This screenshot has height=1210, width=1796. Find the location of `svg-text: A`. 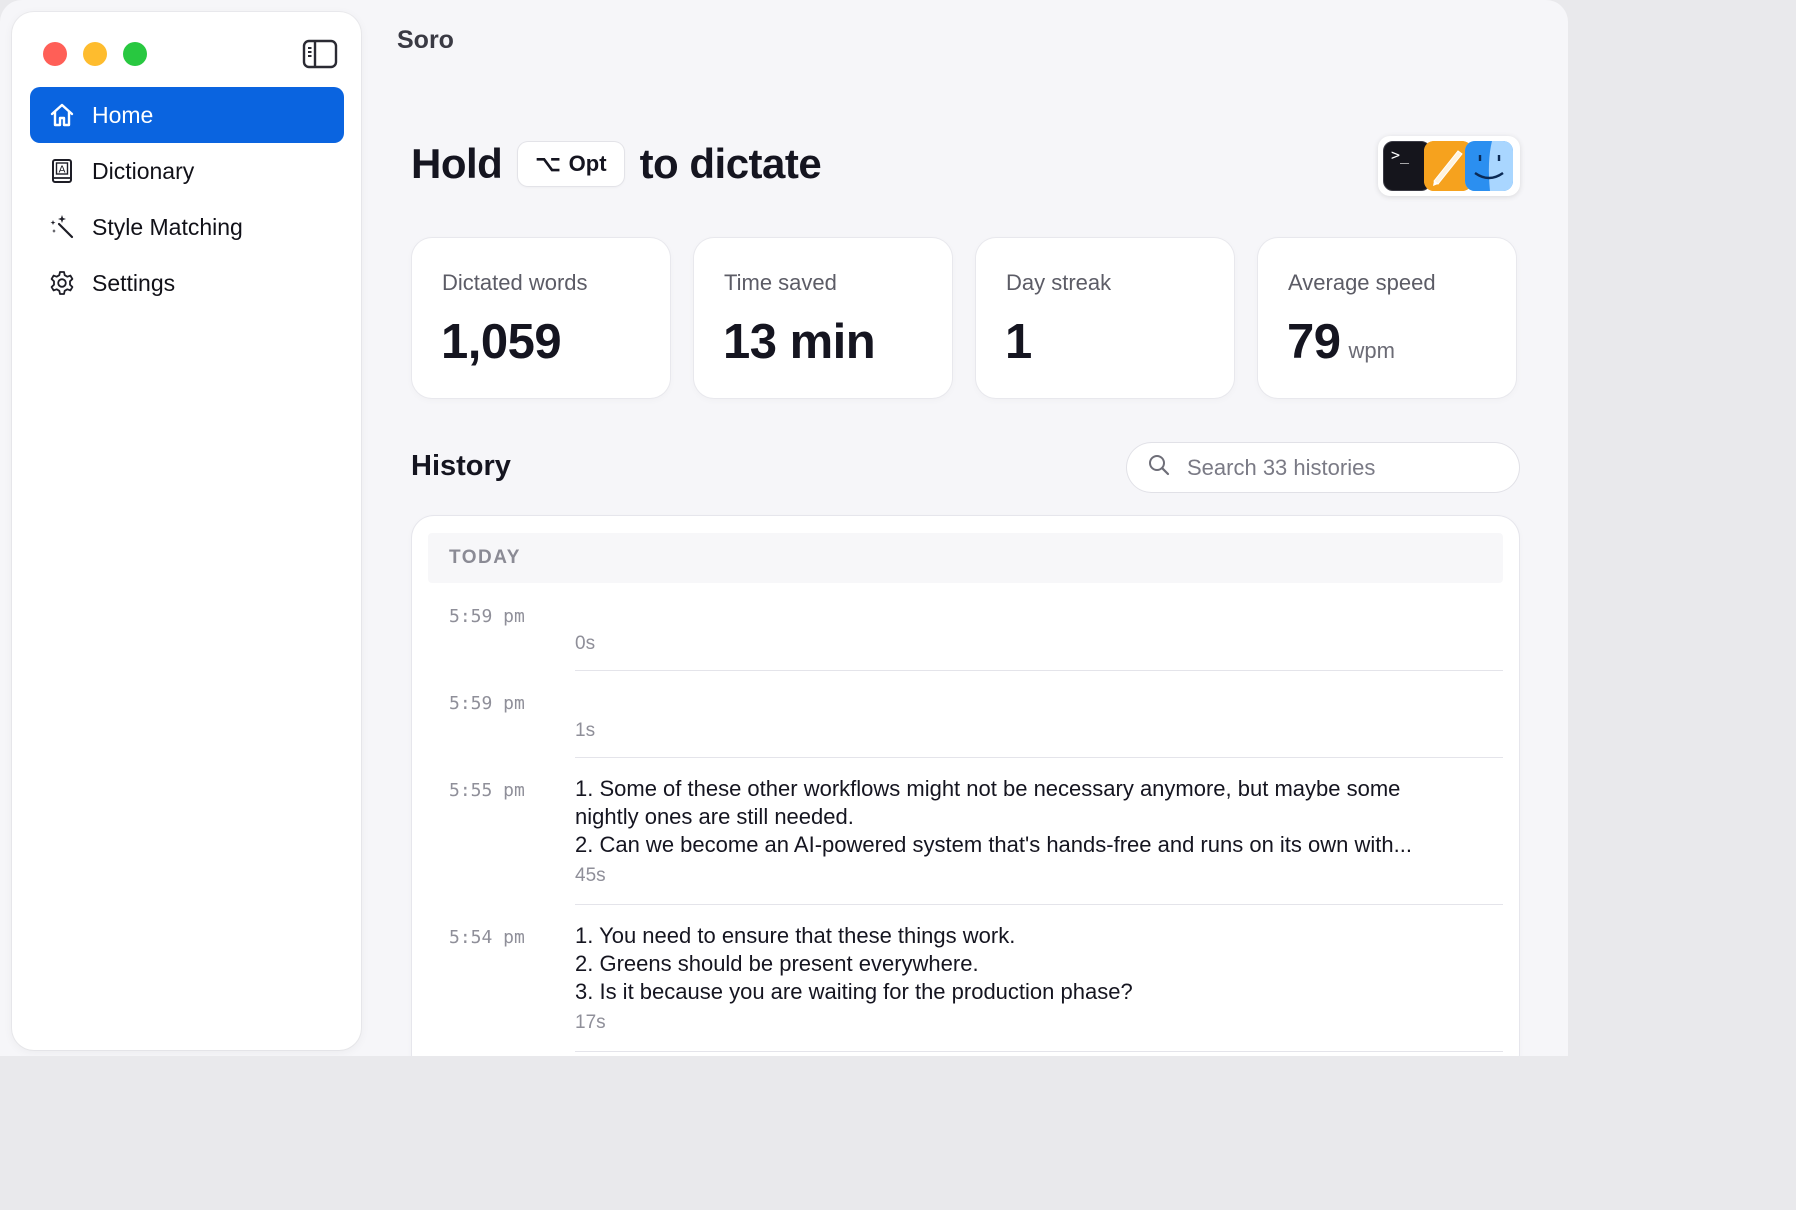

svg-text: A is located at coordinates (62, 170).